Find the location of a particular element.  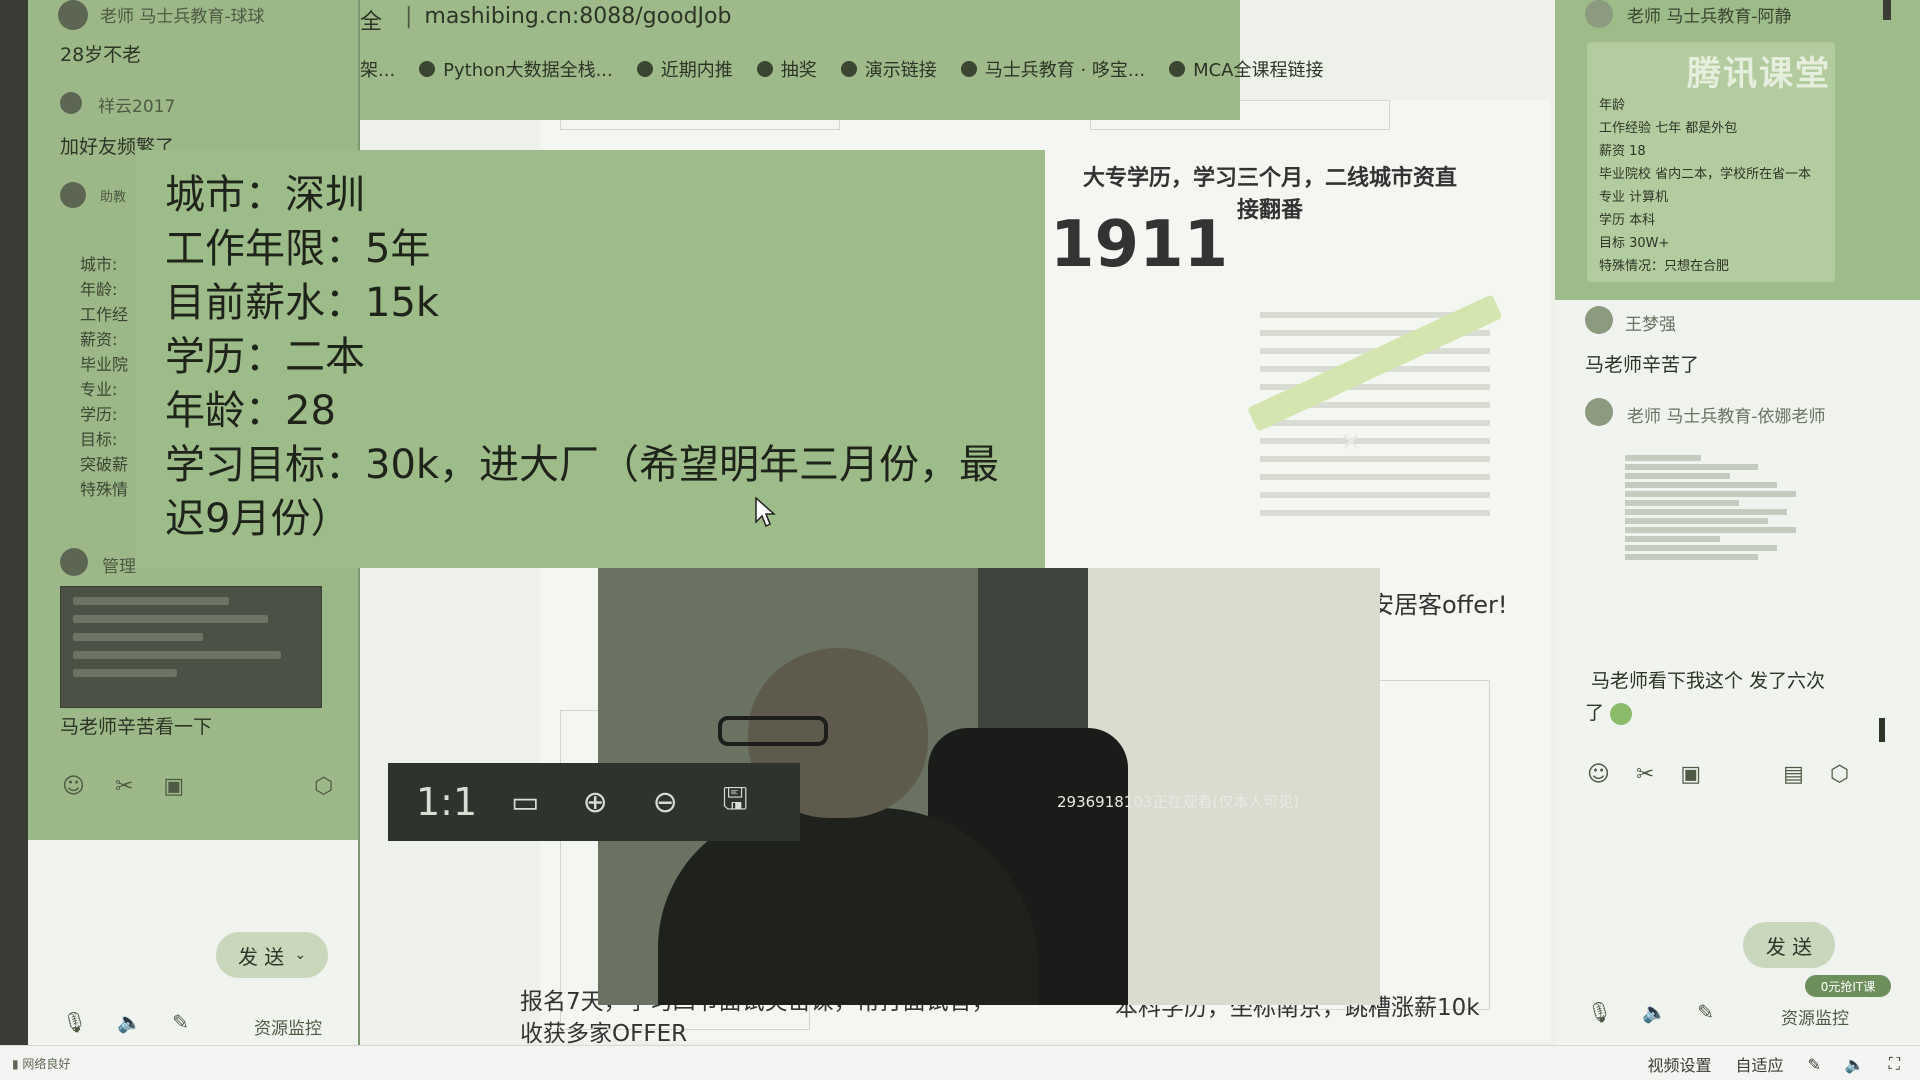

chat-sender: 管理 is located at coordinates (119, 567).